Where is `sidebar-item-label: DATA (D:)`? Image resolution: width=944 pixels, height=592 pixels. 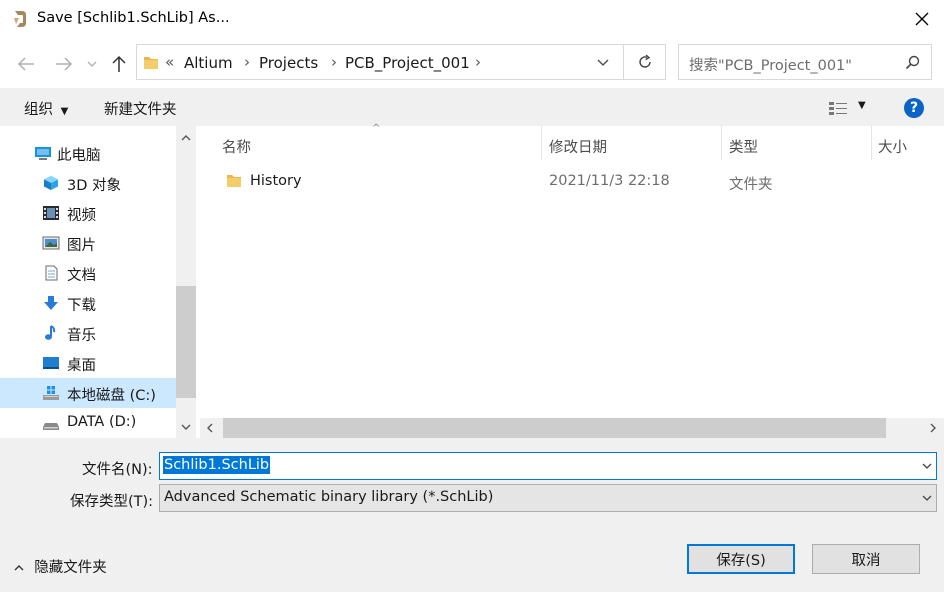
sidebar-item-label: DATA (D:) is located at coordinates (102, 422).